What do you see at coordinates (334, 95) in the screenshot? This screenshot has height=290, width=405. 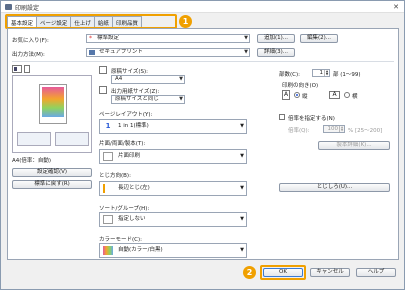 I see `landscape-icon: A` at bounding box center [334, 95].